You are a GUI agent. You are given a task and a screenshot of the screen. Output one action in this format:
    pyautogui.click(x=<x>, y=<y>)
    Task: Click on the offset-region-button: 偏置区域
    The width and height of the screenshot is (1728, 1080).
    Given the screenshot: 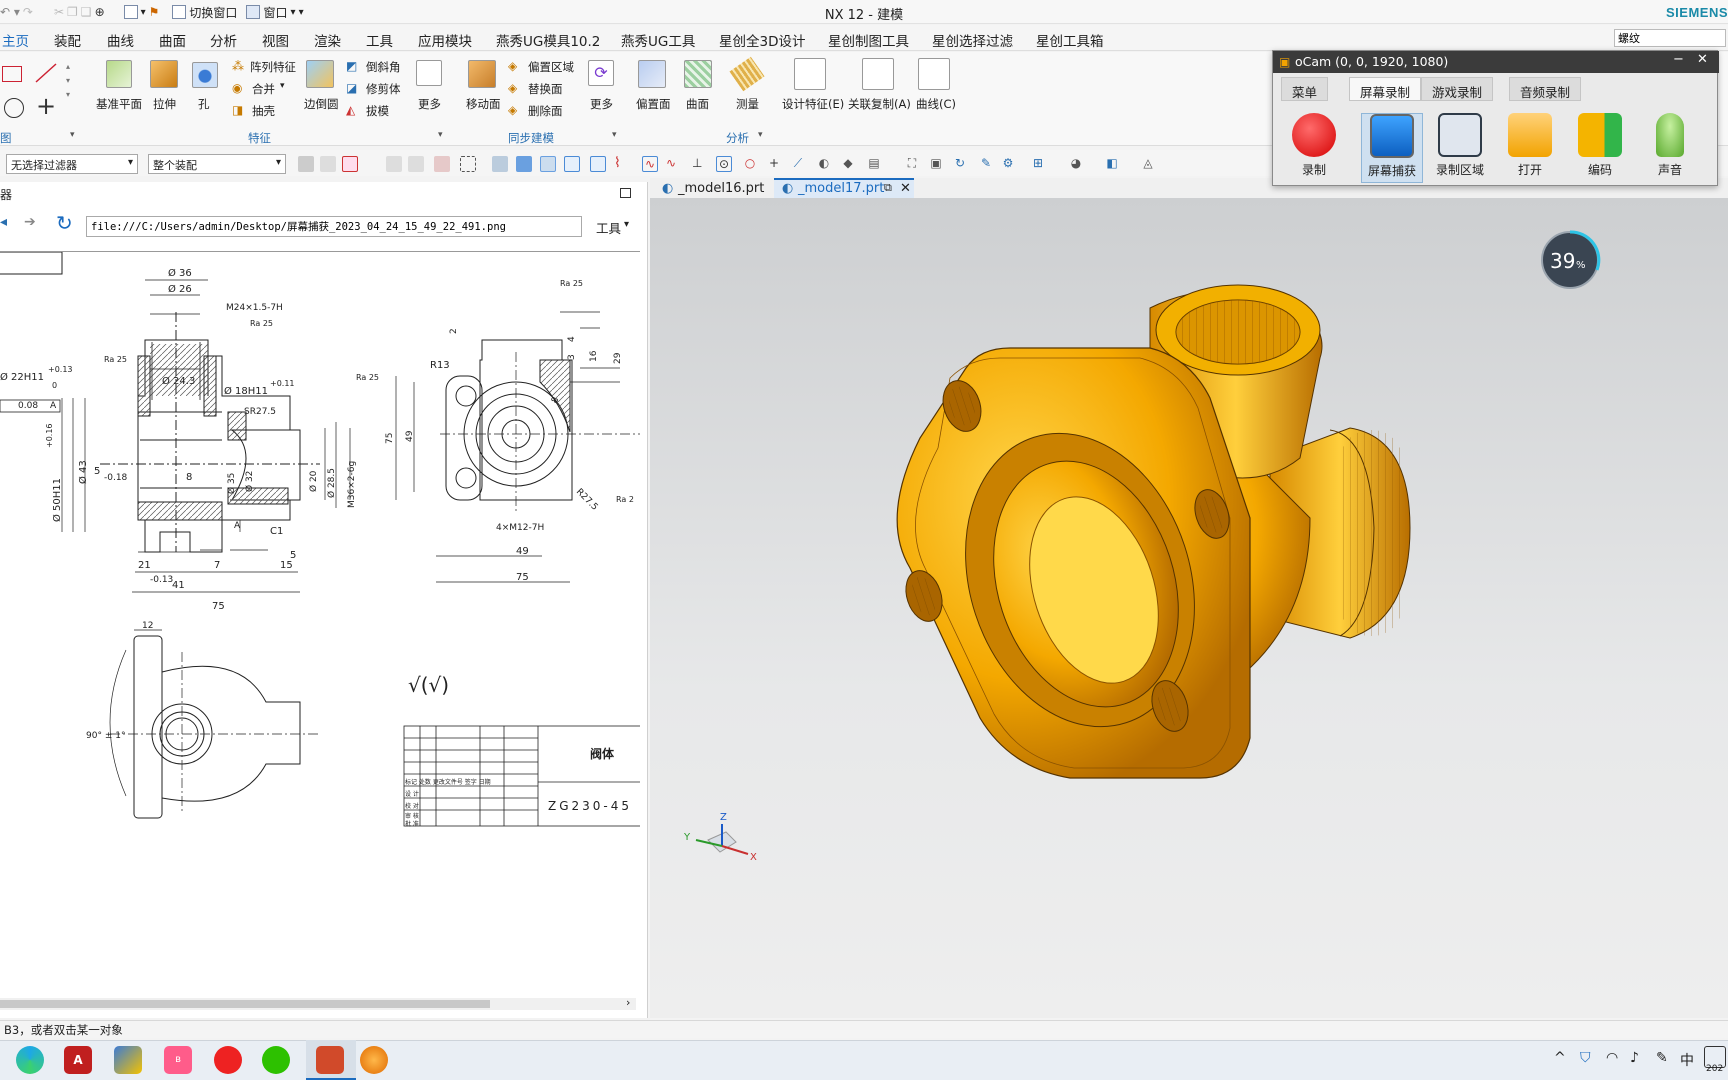 What is the action you would take?
    pyautogui.click(x=551, y=67)
    